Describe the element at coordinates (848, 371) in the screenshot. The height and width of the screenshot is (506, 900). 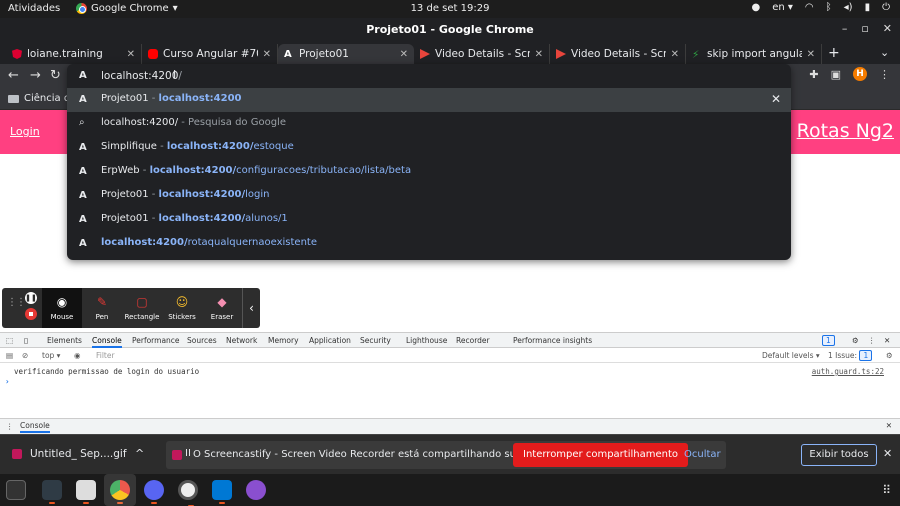
I see `console-log-source-link: auth.guard.ts:22` at that location.